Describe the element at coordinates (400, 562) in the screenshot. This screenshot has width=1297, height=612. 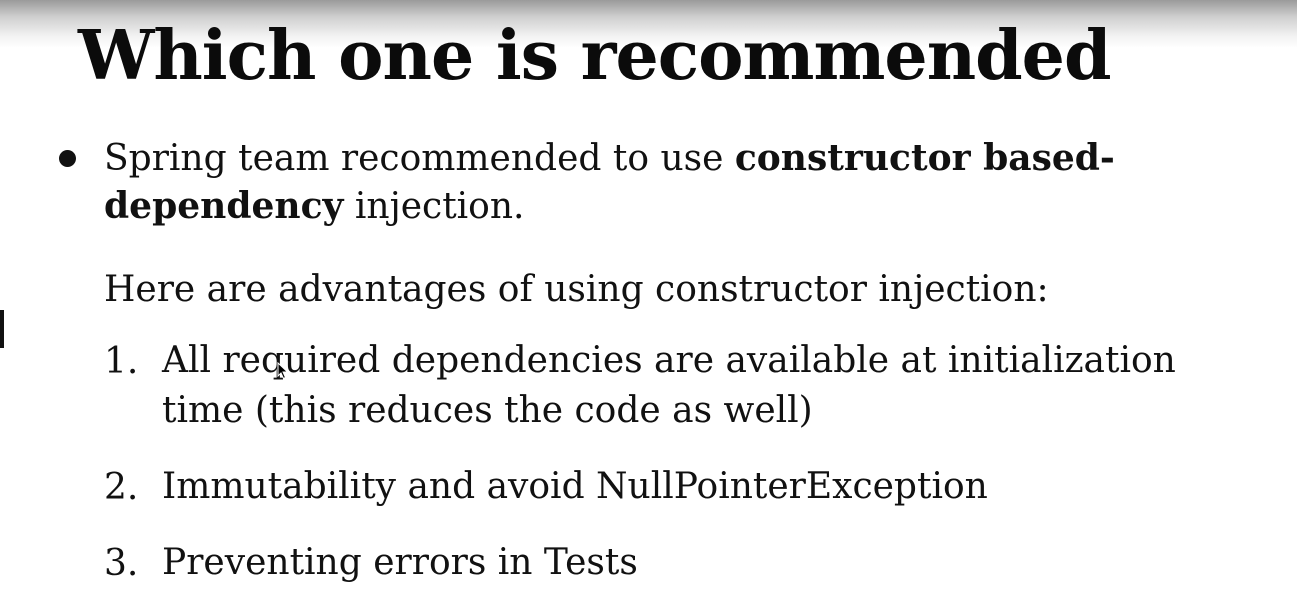
I see `advantage-text: Preventing errors in Tests` at that location.